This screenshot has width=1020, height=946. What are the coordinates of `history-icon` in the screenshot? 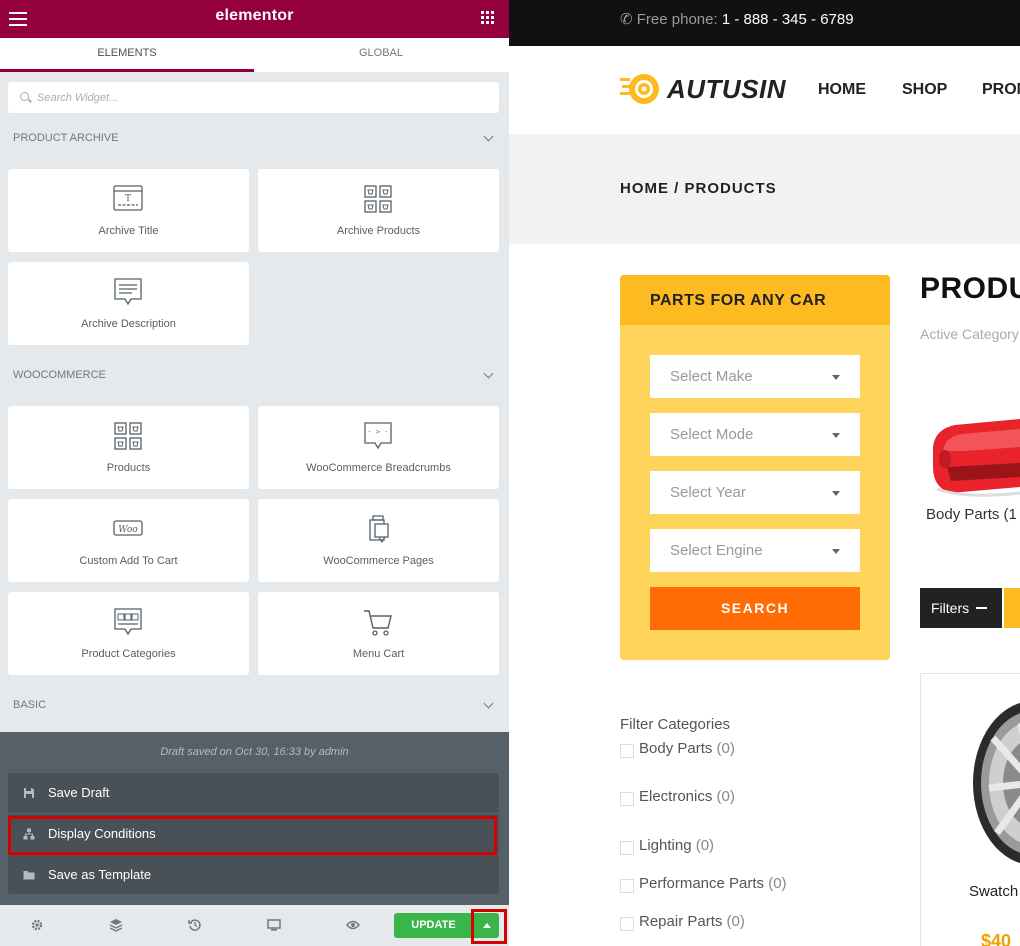 It's located at (195, 925).